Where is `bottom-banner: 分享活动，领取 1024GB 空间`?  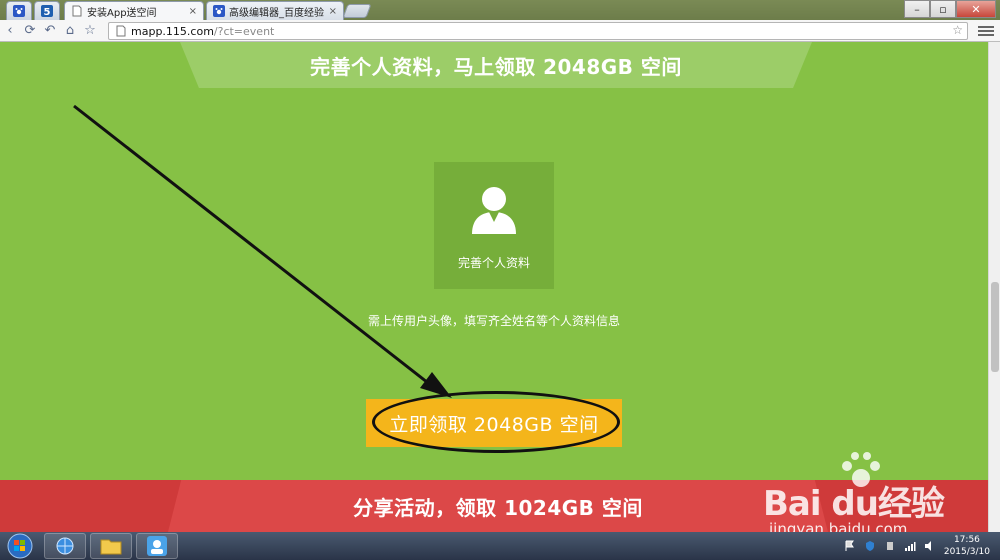
bottom-banner: 分享活动，领取 1024GB 空间 is located at coordinates (494, 506).